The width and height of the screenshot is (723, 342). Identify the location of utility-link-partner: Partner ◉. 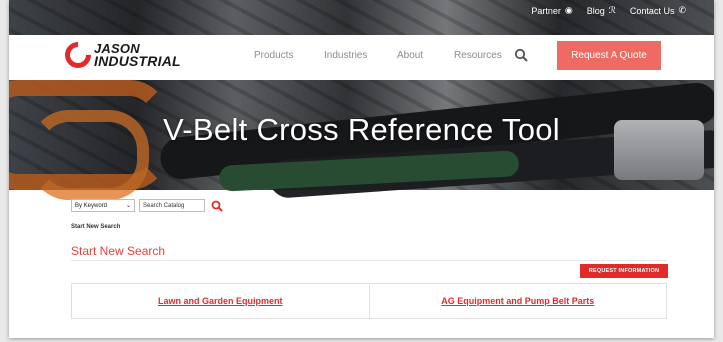
(551, 10).